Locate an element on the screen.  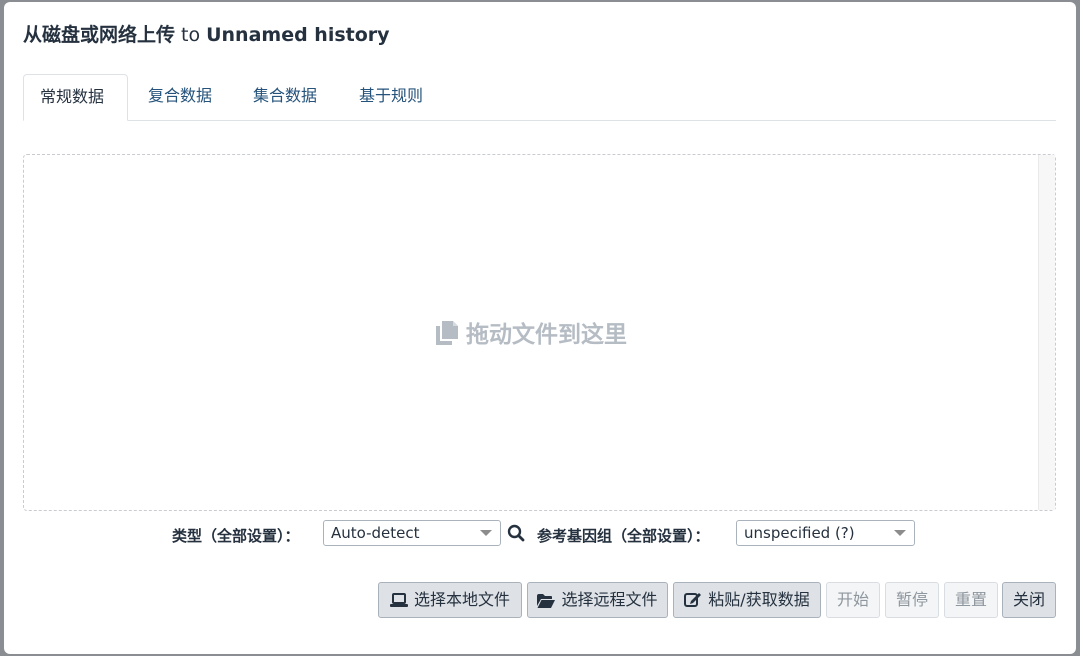
history-name: Unnamed history is located at coordinates (298, 35).